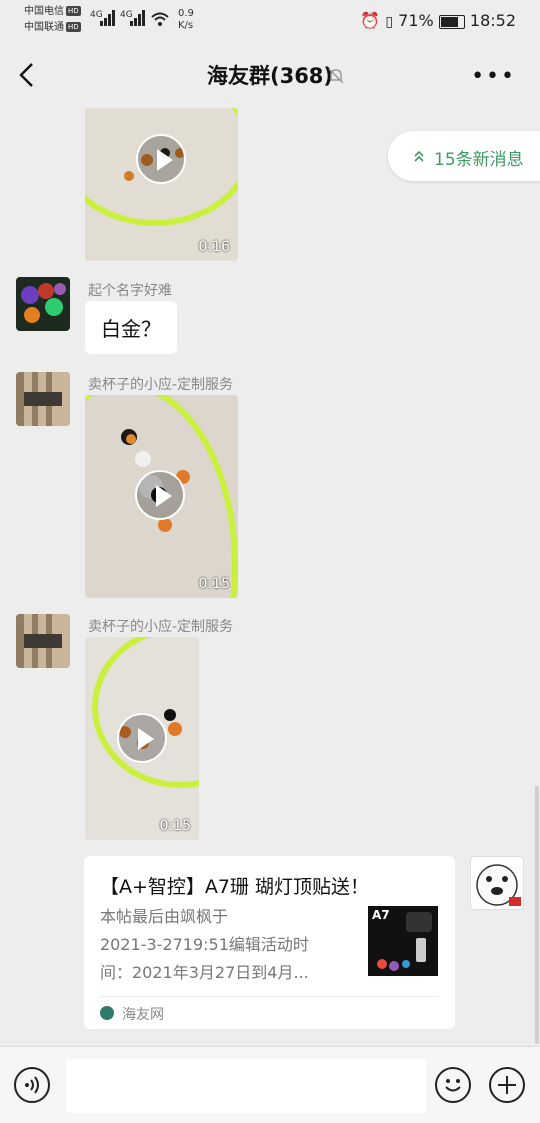 The height and width of the screenshot is (1123, 540). What do you see at coordinates (52, 27) in the screenshot?
I see `carrier-2: 中国联通 HD` at bounding box center [52, 27].